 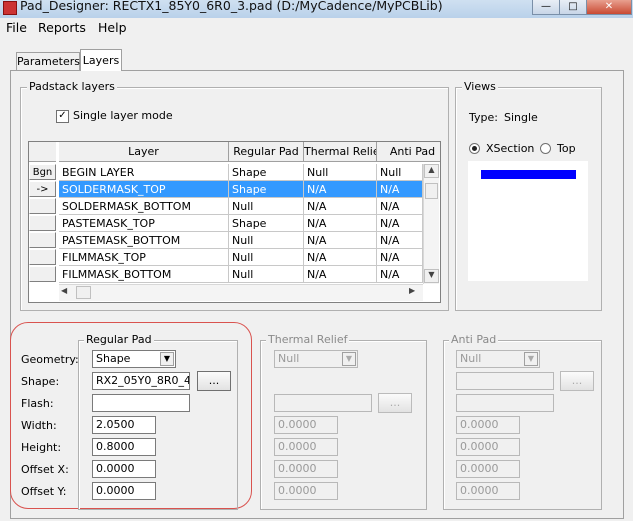 I want to click on anti-shape-field, so click(x=505, y=381).